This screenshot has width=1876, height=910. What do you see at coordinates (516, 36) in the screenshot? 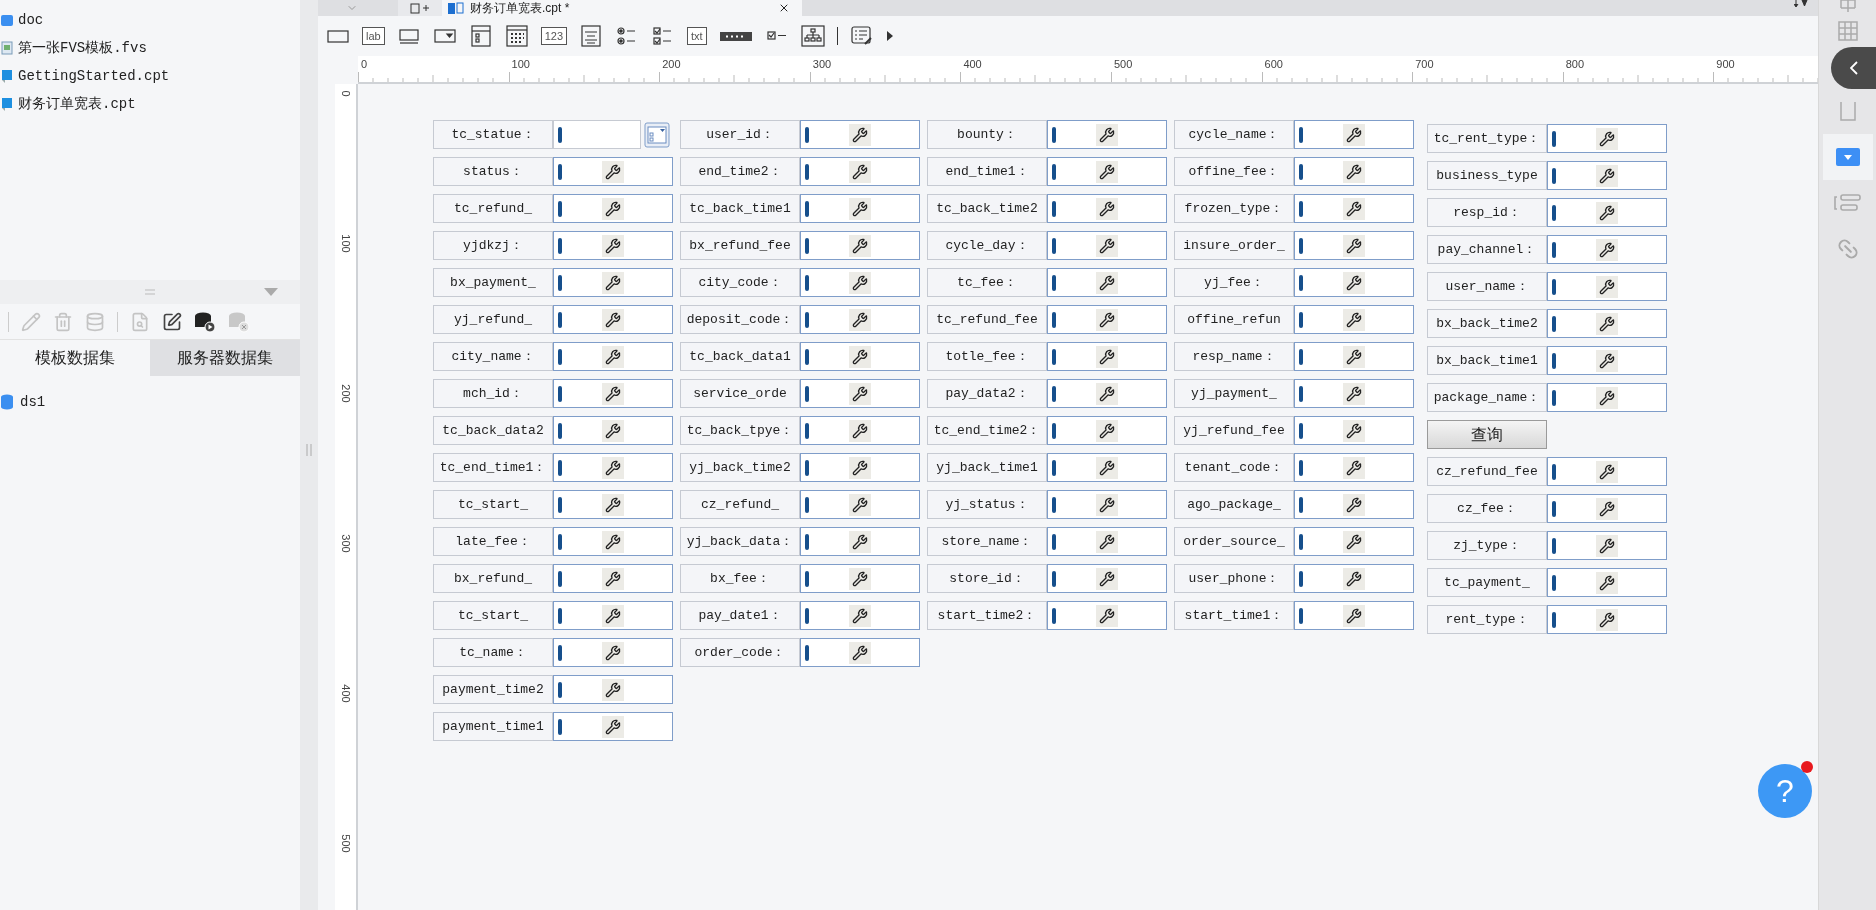
I see `calendar-icon` at bounding box center [516, 36].